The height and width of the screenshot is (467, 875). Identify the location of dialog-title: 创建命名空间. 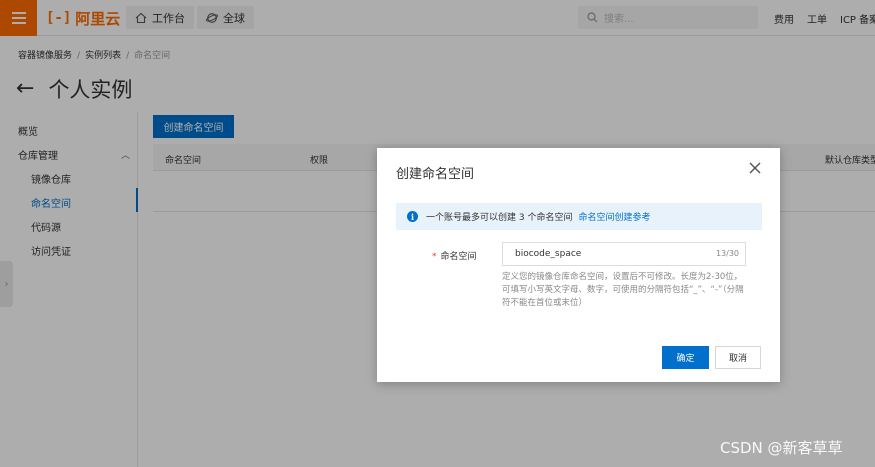
(435, 174).